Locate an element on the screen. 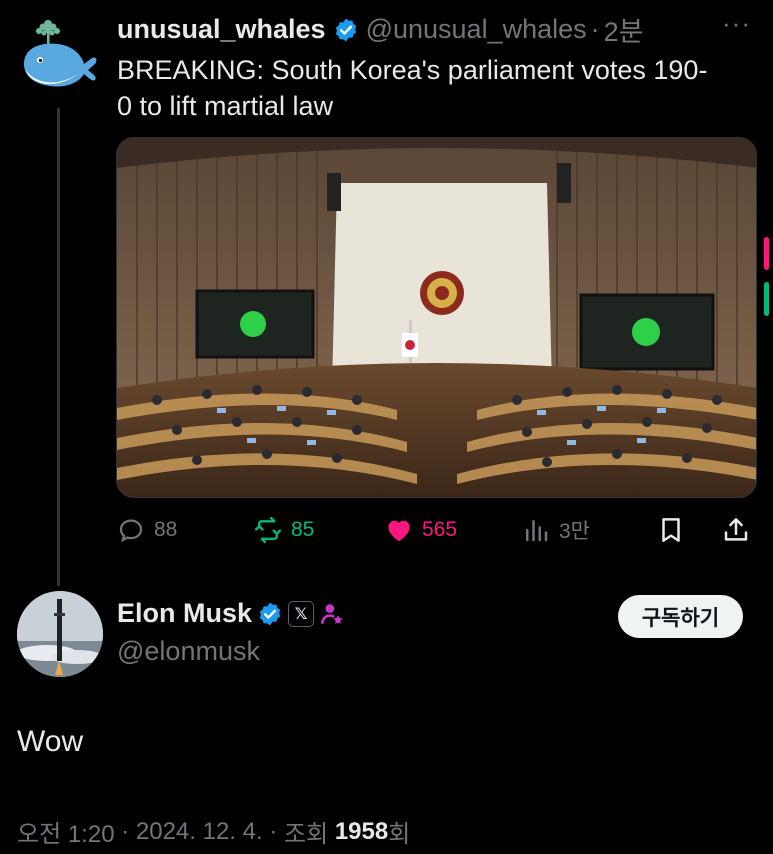 The width and height of the screenshot is (773, 854). bookmark-icon is located at coordinates (671, 530).